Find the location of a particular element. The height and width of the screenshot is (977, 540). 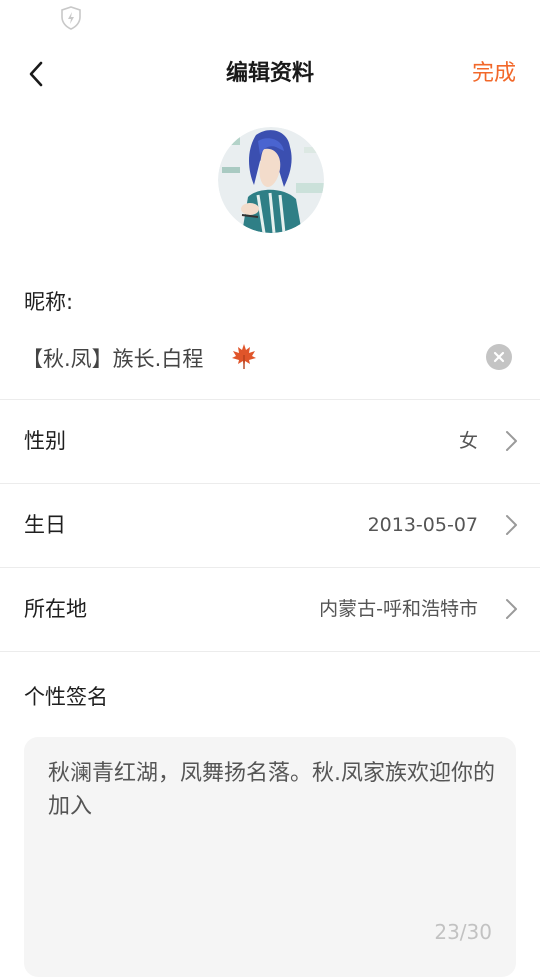

nav-bar: 编辑资料 完成 is located at coordinates (270, 74).